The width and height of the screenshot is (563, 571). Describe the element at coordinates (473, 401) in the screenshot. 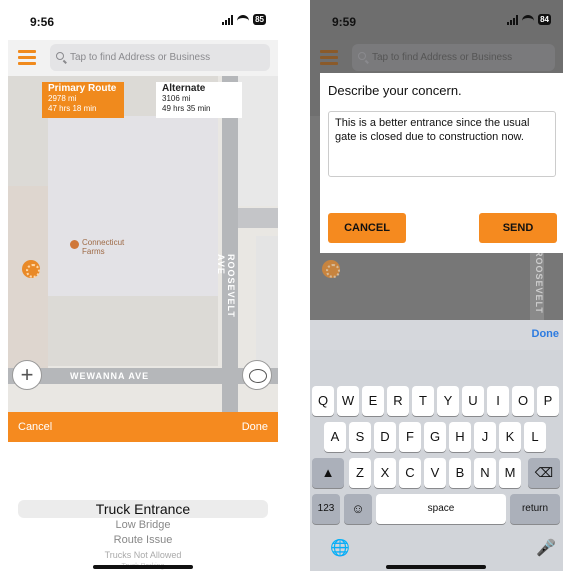

I see `key-u: U` at that location.